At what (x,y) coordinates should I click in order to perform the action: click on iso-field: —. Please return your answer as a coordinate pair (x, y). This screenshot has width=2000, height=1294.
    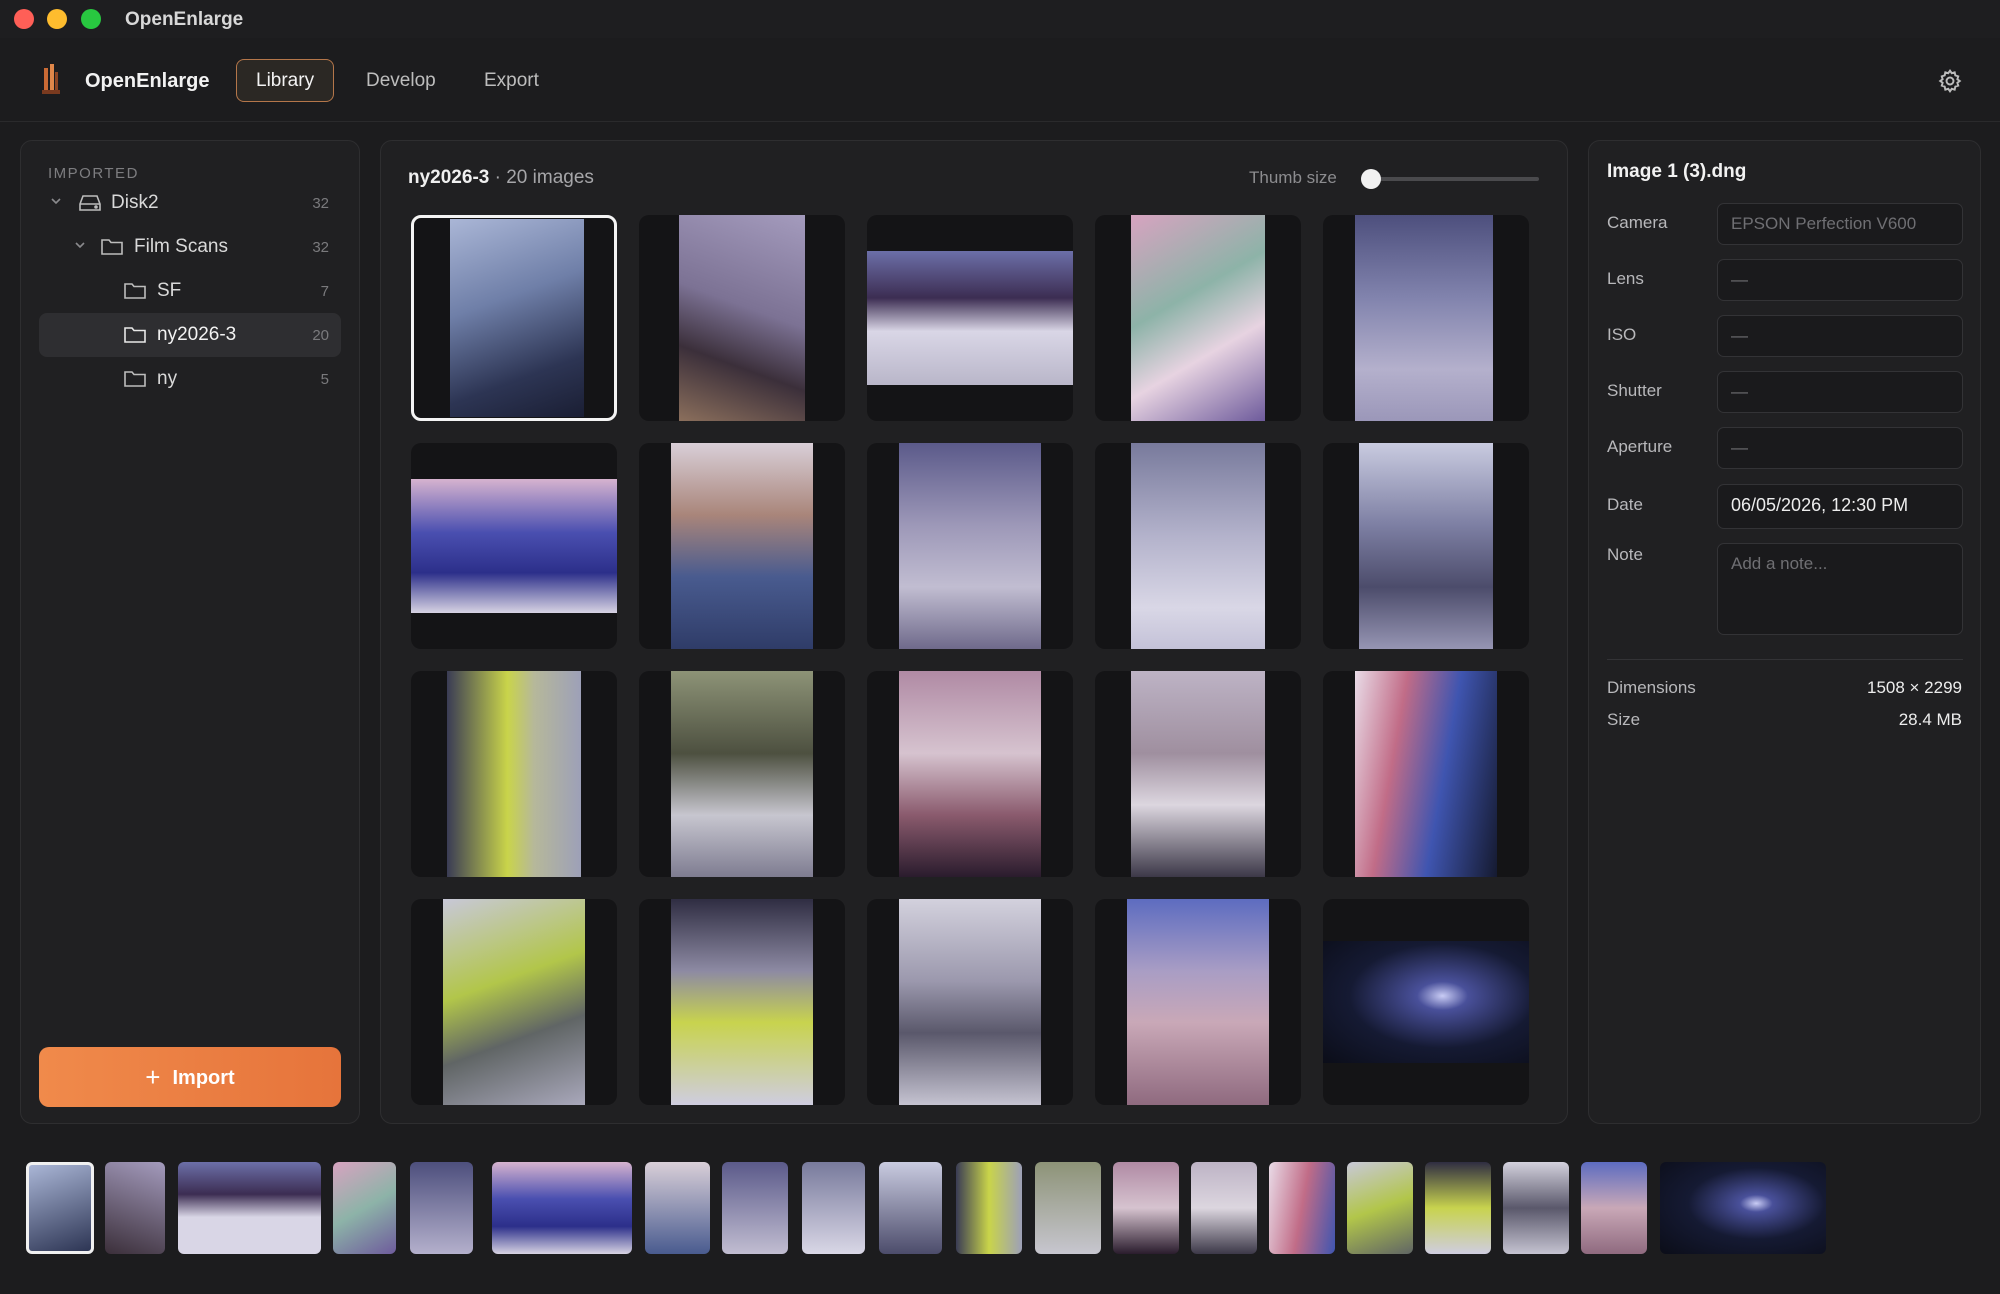
    Looking at the image, I should click on (1840, 336).